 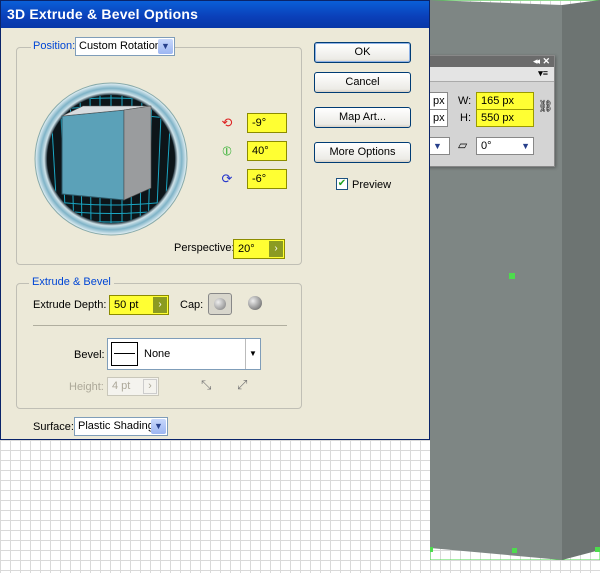 What do you see at coordinates (372, 185) in the screenshot?
I see `preview-label: Preview` at bounding box center [372, 185].